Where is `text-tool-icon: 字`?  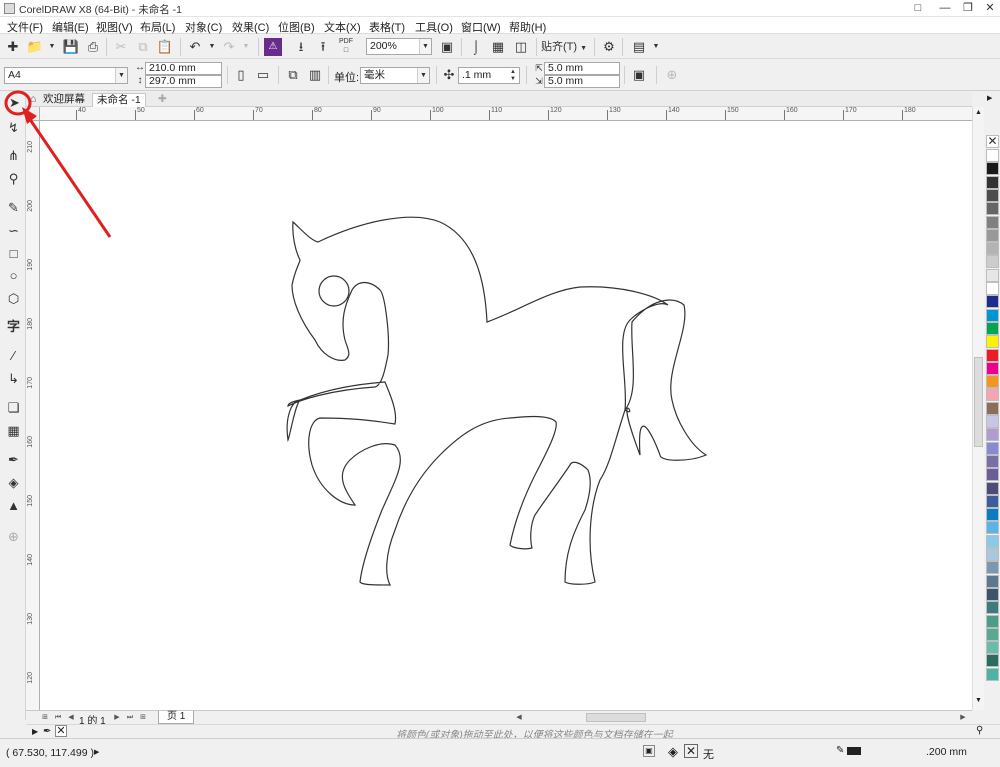
text-tool-icon: 字 is located at coordinates (13, 326).